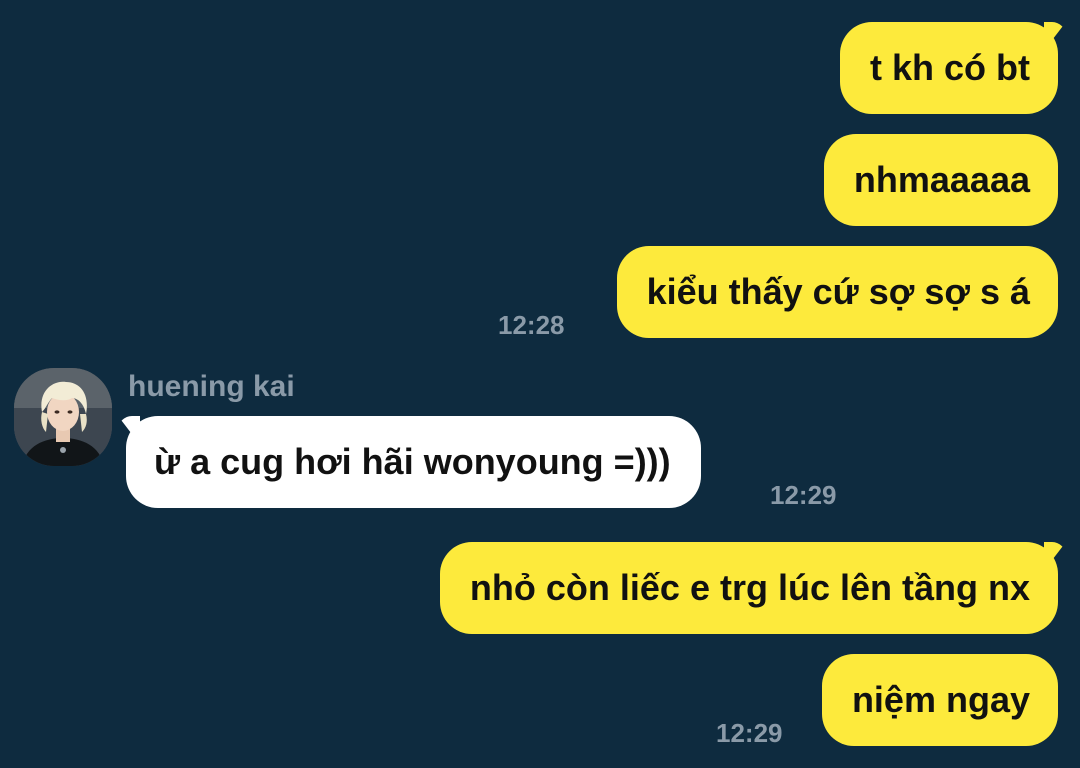 This screenshot has width=1080, height=768. I want to click on message-text: ừ a cug hơi hãi wonyoung =))), so click(412, 461).